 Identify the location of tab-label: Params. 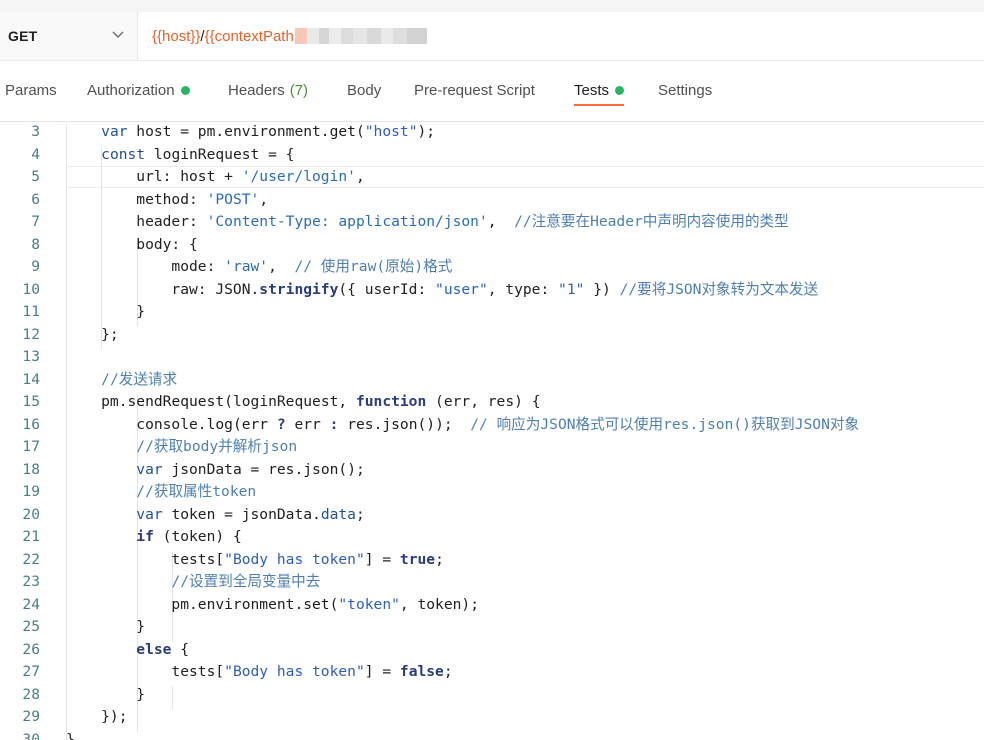
(31, 90).